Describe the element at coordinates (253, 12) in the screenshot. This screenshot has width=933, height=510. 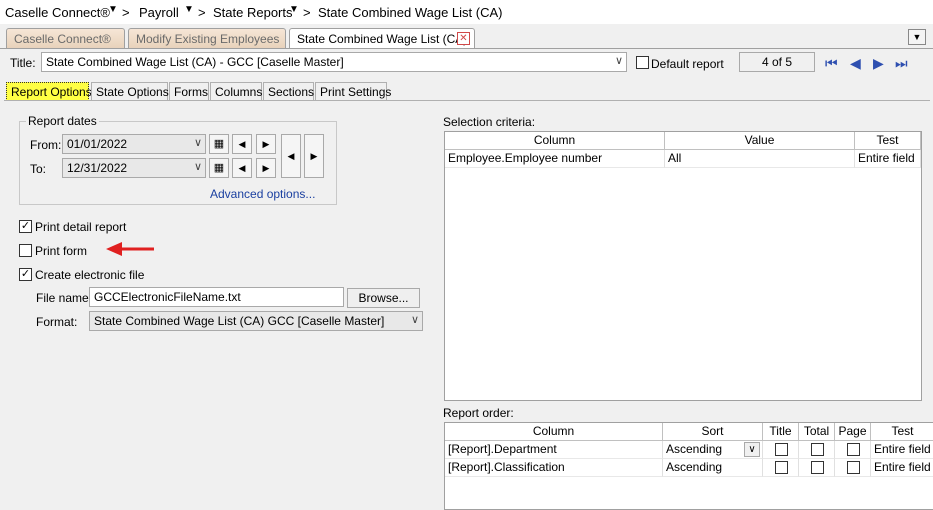
I see `breadcrumb-state-reports: State Reports` at that location.